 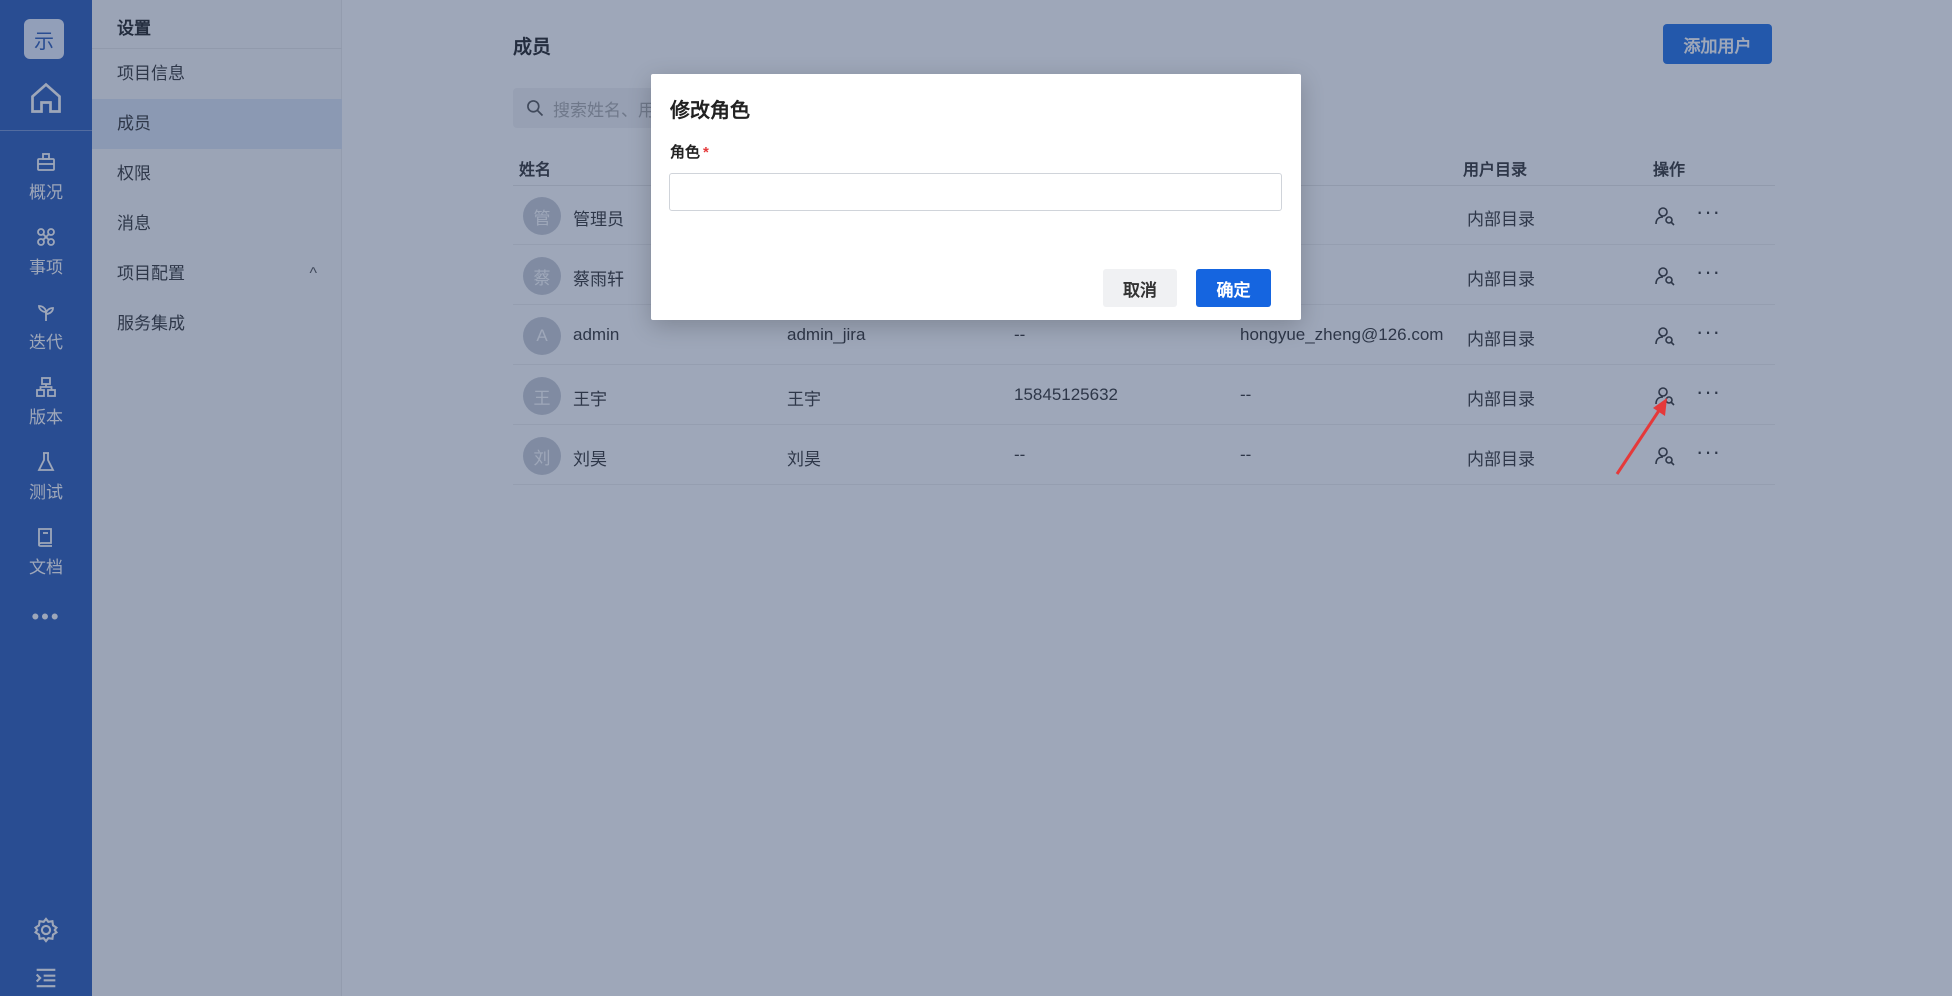 I want to click on annotation-arrow-icon, so click(x=1641, y=436).